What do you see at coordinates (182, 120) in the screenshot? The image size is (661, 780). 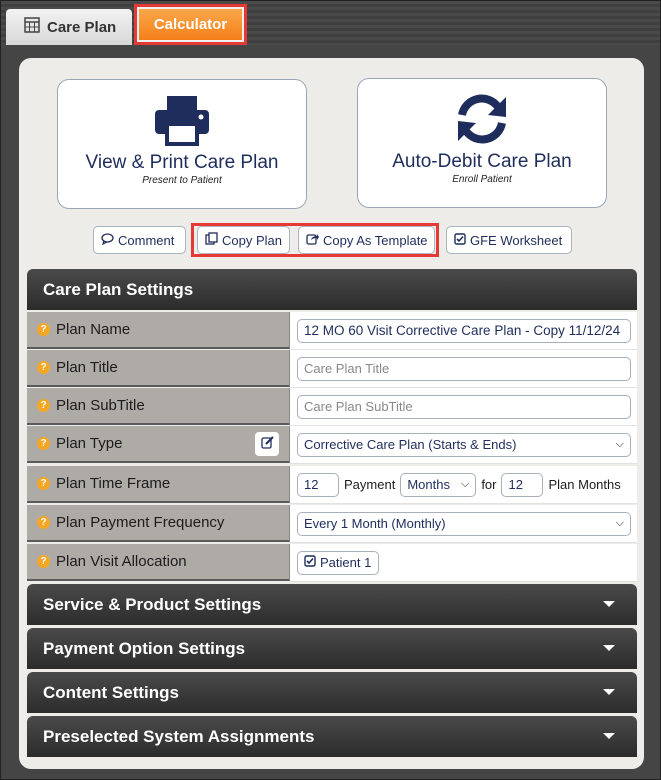 I see `printer-icon` at bounding box center [182, 120].